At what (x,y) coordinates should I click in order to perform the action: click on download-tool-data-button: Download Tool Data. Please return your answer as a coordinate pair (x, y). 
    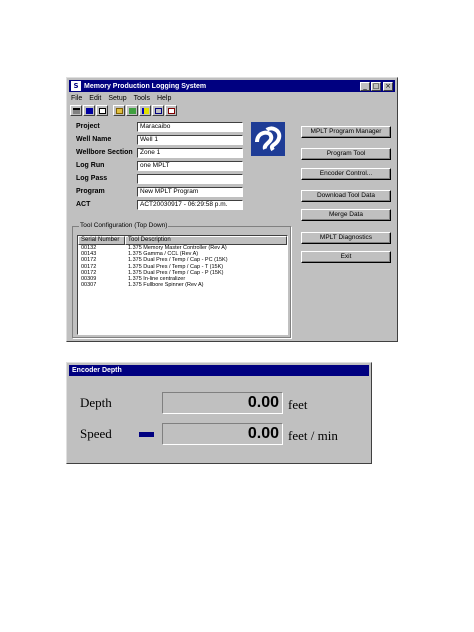
    Looking at the image, I should click on (346, 196).